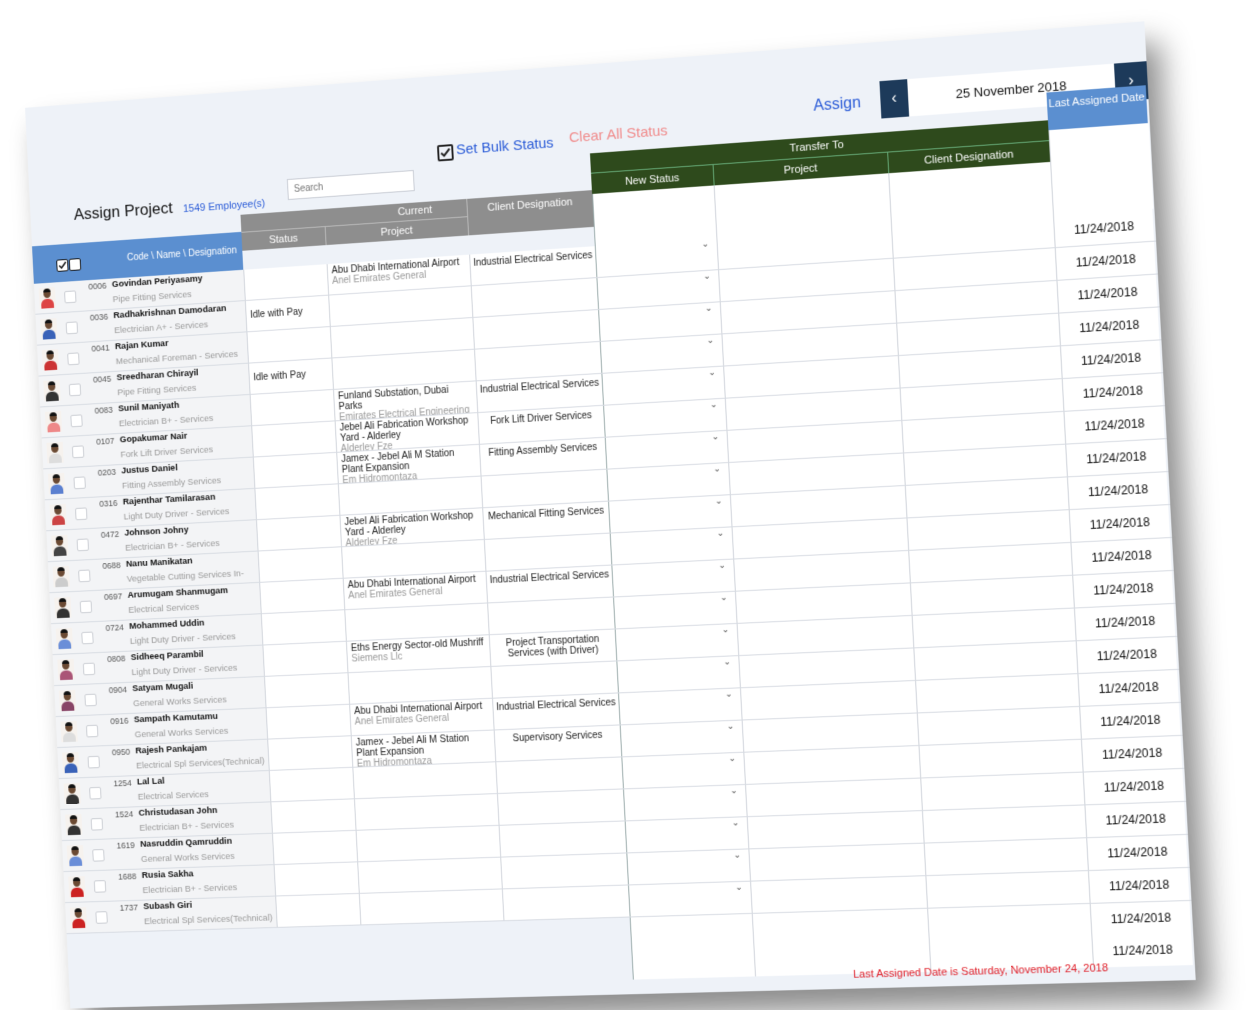 The width and height of the screenshot is (1250, 1010). Describe the element at coordinates (618, 134) in the screenshot. I see `clear-all-status-link: Clear All Status` at that location.